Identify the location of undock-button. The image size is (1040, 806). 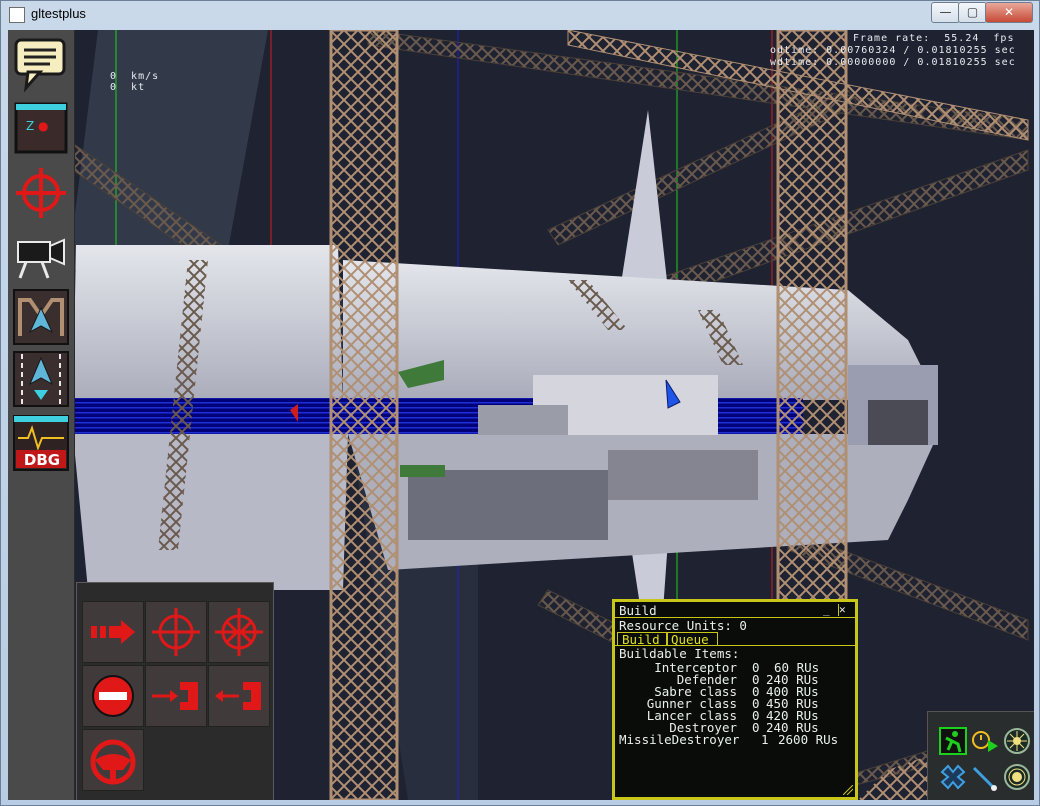
(239, 696).